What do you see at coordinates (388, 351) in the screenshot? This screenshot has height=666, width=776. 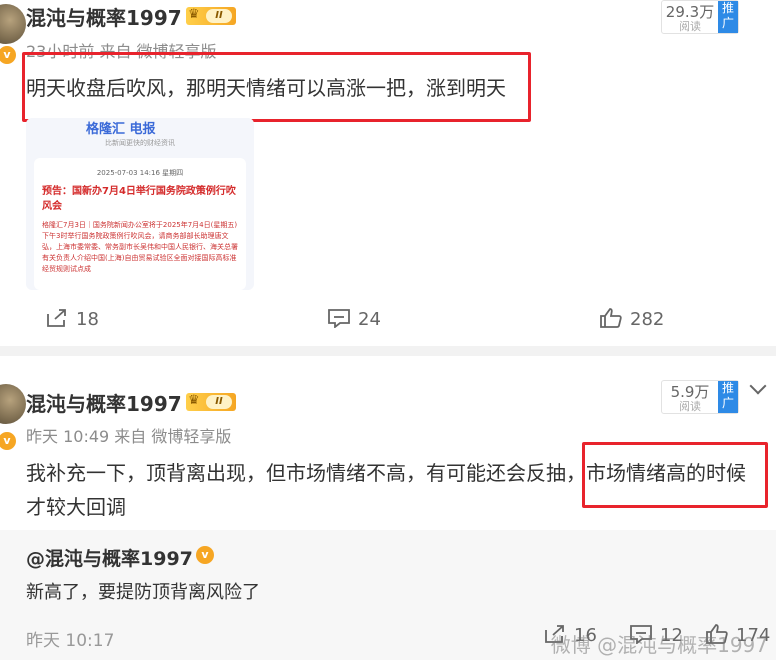 I see `post-divider` at bounding box center [388, 351].